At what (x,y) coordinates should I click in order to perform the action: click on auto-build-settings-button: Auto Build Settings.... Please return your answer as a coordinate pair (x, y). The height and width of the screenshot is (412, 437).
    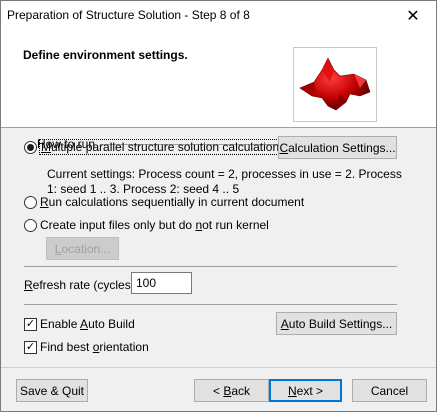
    Looking at the image, I should click on (336, 323).